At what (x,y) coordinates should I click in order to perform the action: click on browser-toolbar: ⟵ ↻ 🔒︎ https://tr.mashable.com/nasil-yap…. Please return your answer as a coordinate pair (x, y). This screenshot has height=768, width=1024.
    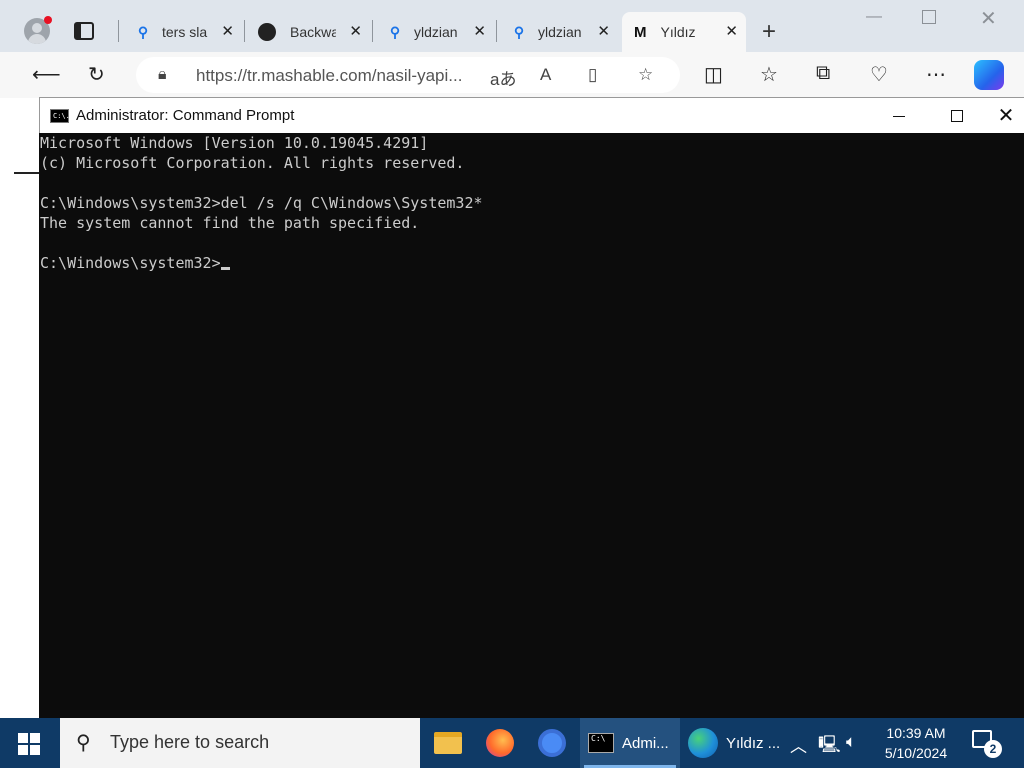
    Looking at the image, I should click on (512, 75).